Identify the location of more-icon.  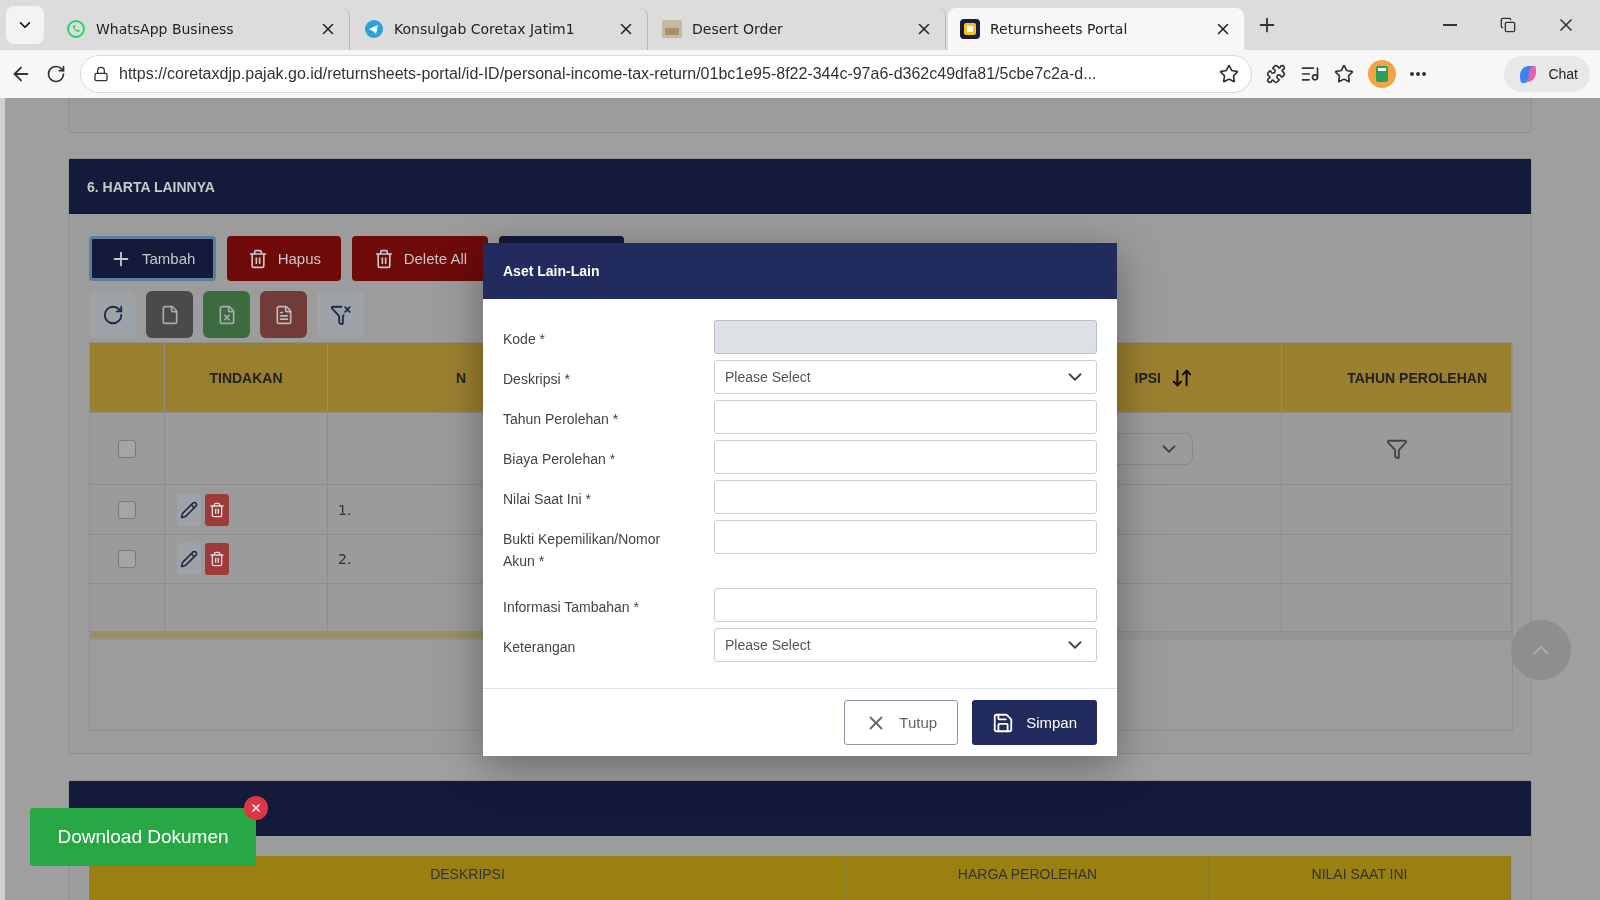
(1418, 74).